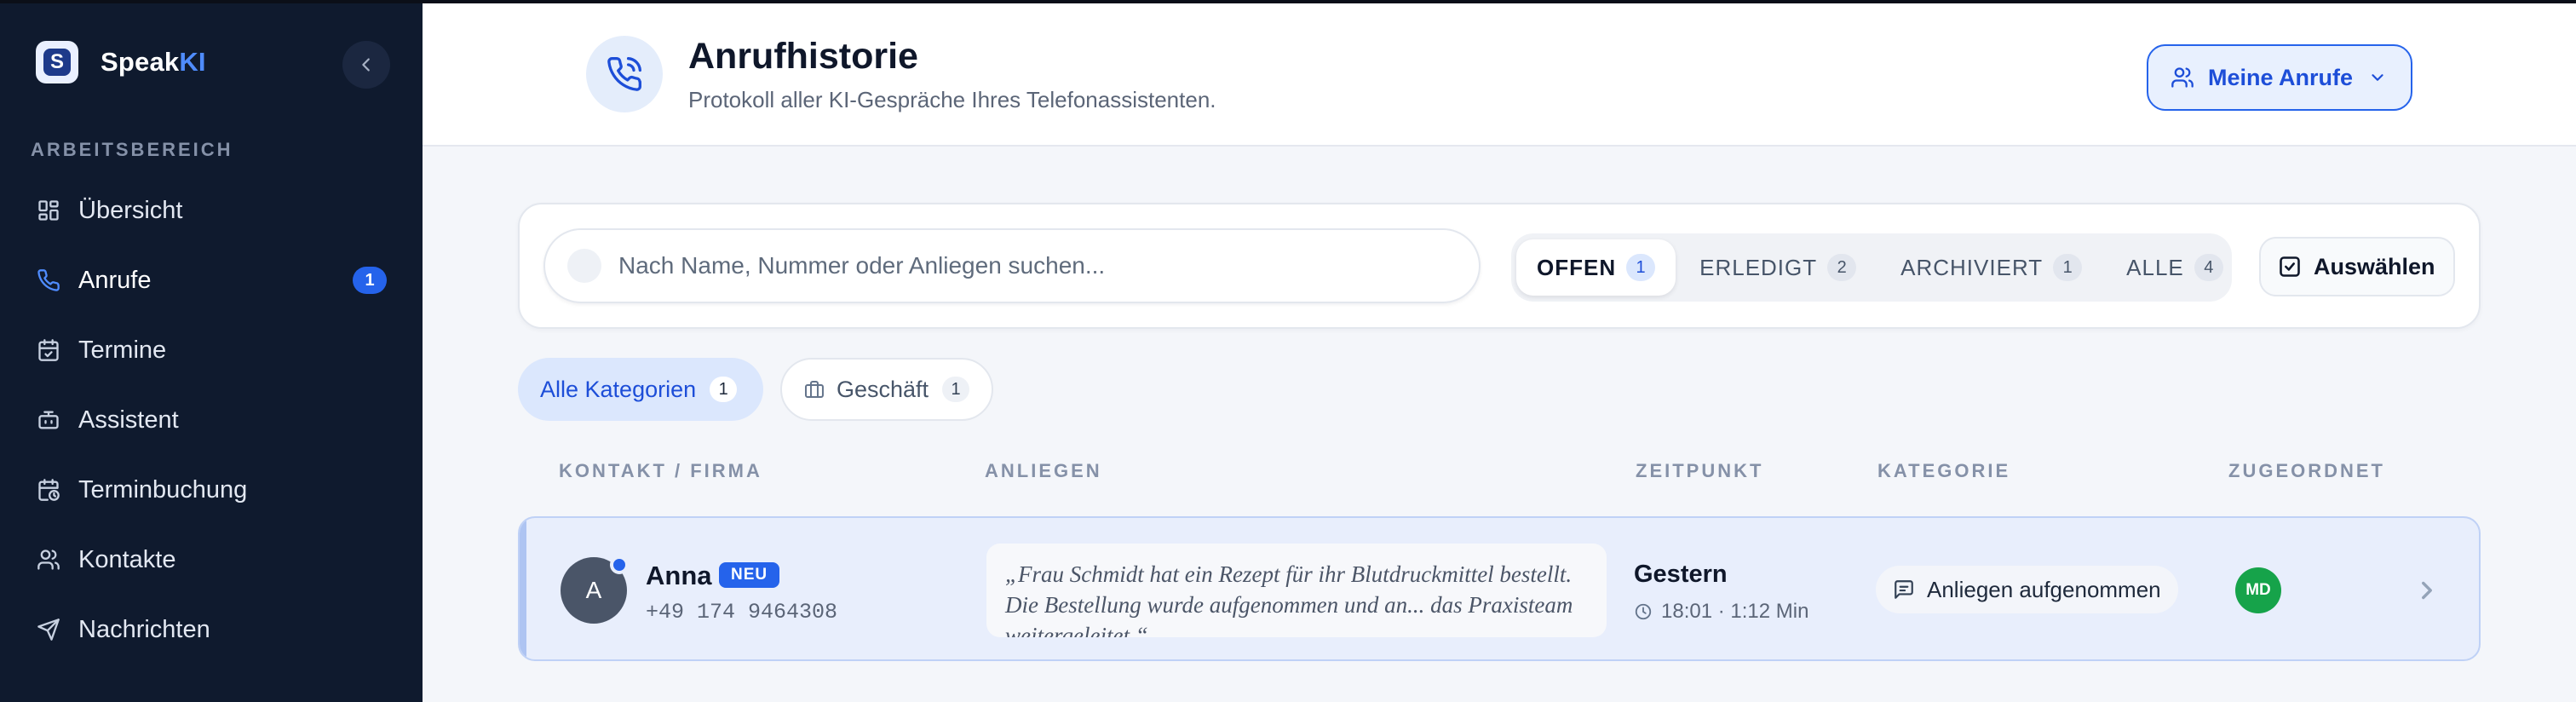  Describe the element at coordinates (211, 280) in the screenshot. I see `sidebar-item-anrufe: Anrufe 1` at that location.